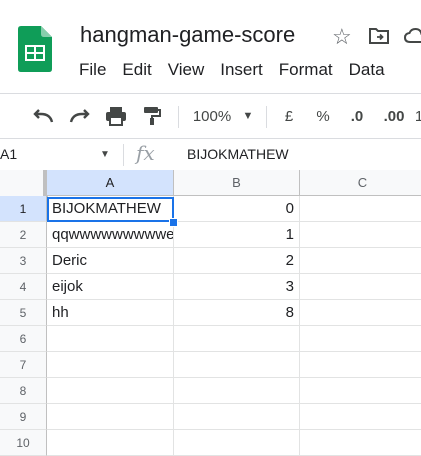 This screenshot has width=421, height=456. I want to click on row-header: 6, so click(23, 339).